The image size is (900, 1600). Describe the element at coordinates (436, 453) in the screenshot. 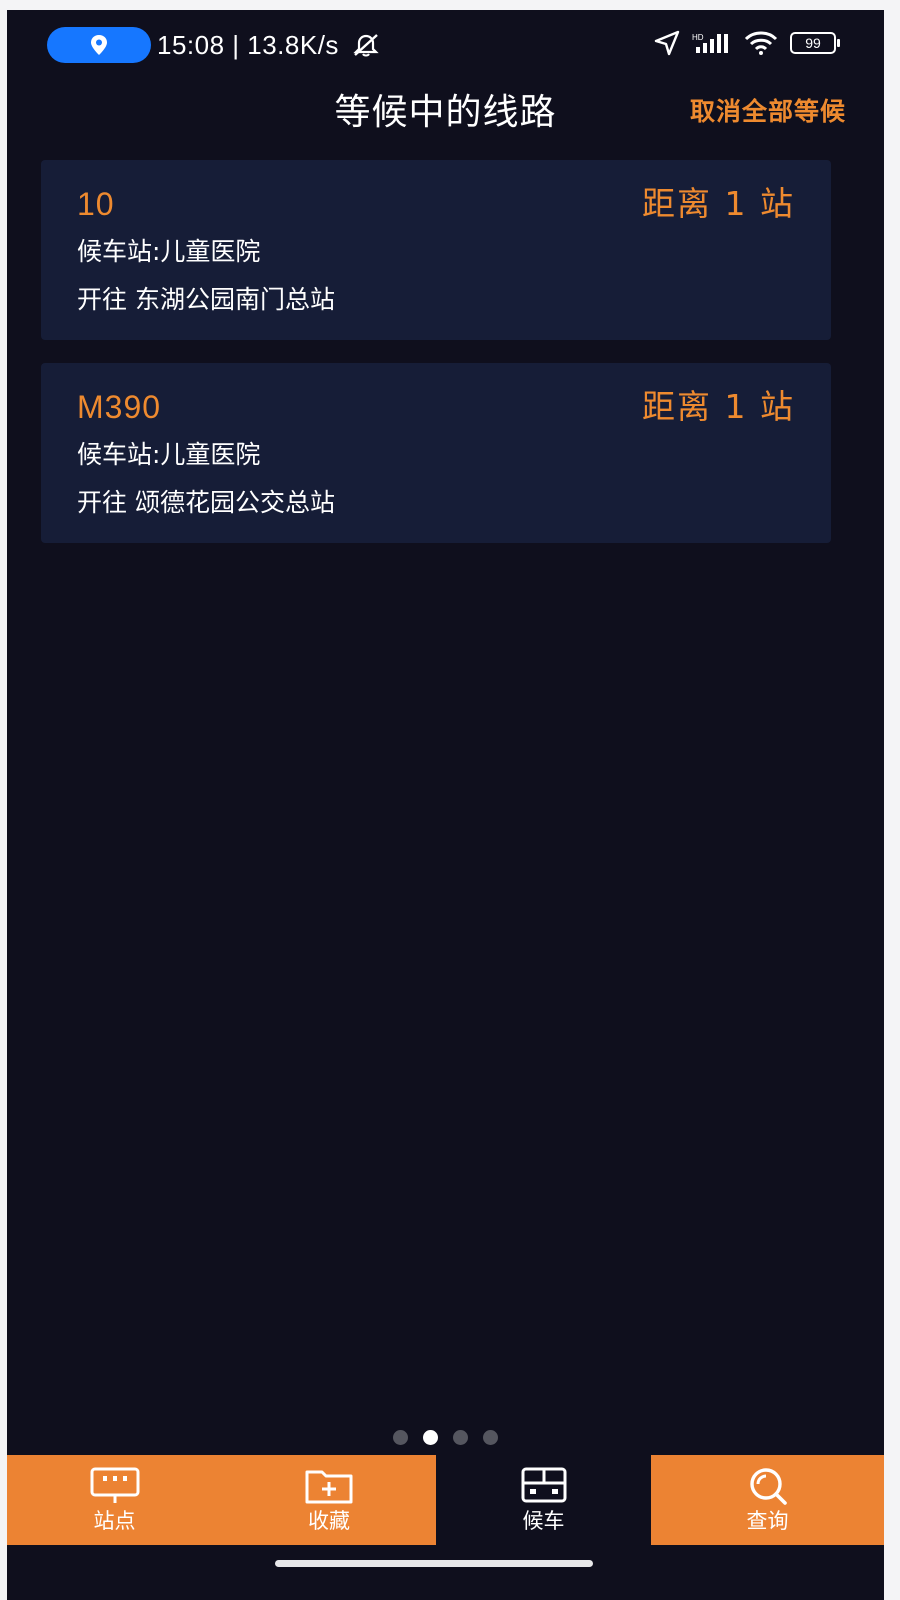

I see `route-card-m390: M390 距离 1 站 候车站:儿童医院 开往 颂德花园公交总站` at that location.